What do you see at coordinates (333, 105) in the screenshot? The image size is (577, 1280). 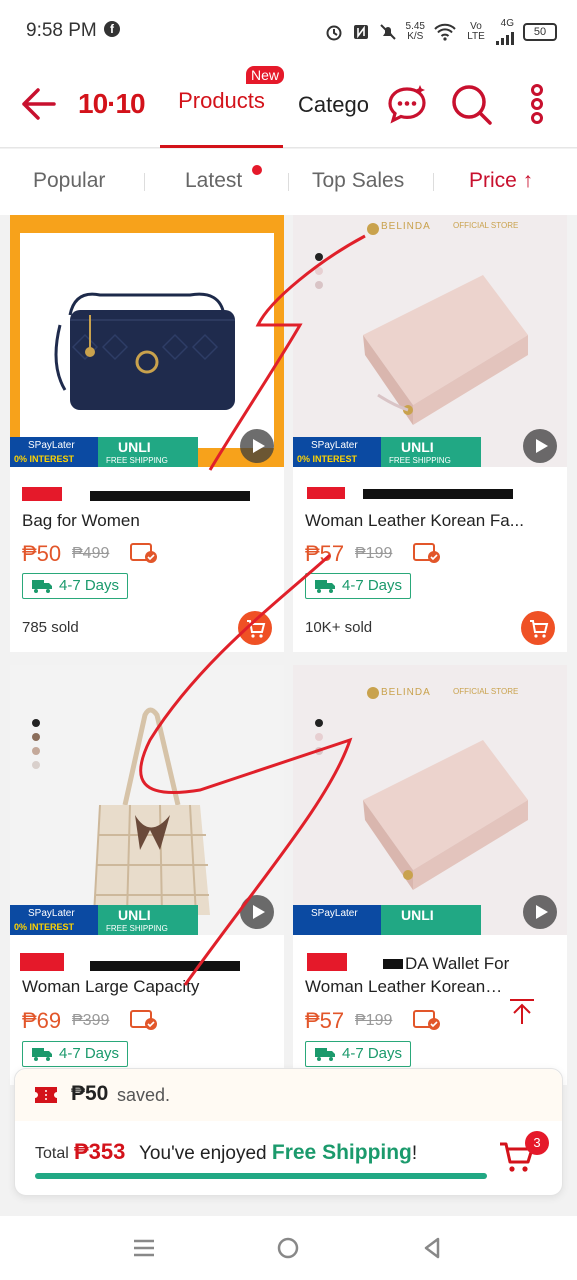 I see `tab-categories: Categories` at bounding box center [333, 105].